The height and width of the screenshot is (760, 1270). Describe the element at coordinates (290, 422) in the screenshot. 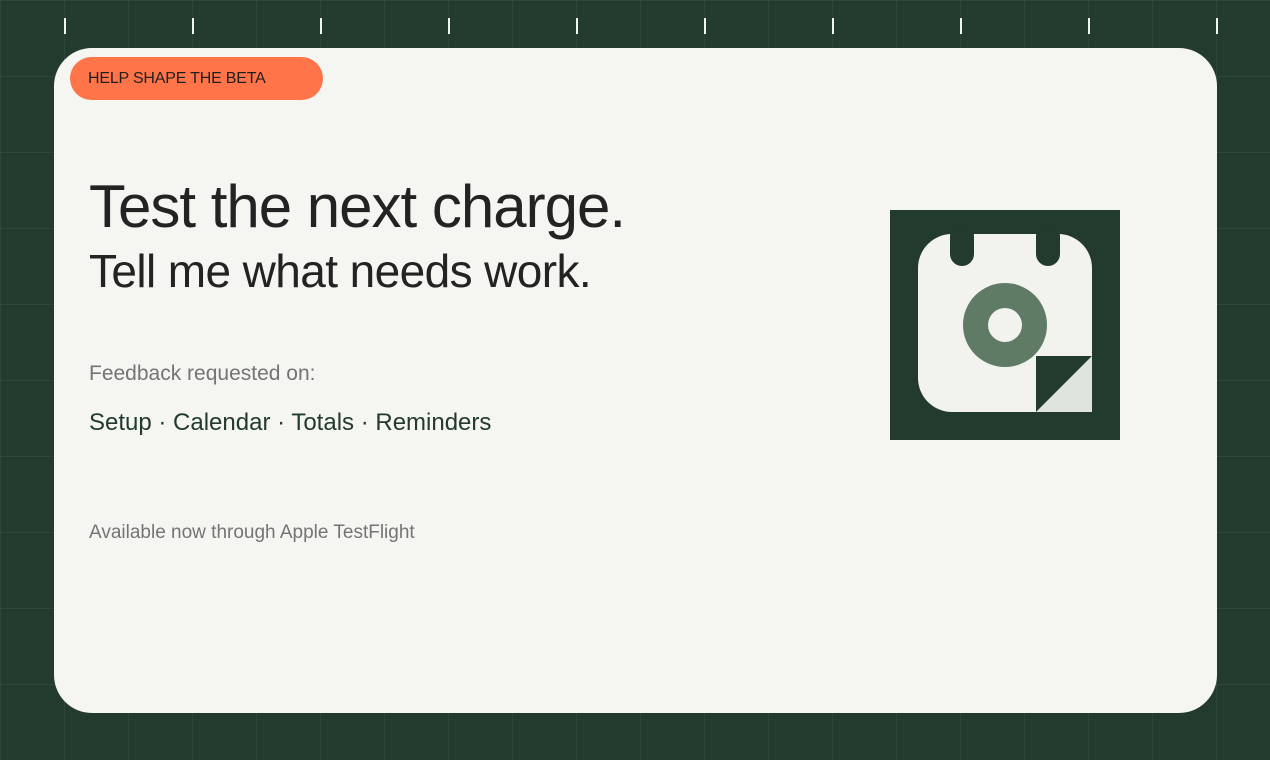

I see `feedback-areas: Setup · Calendar · Totals · Reminders` at that location.